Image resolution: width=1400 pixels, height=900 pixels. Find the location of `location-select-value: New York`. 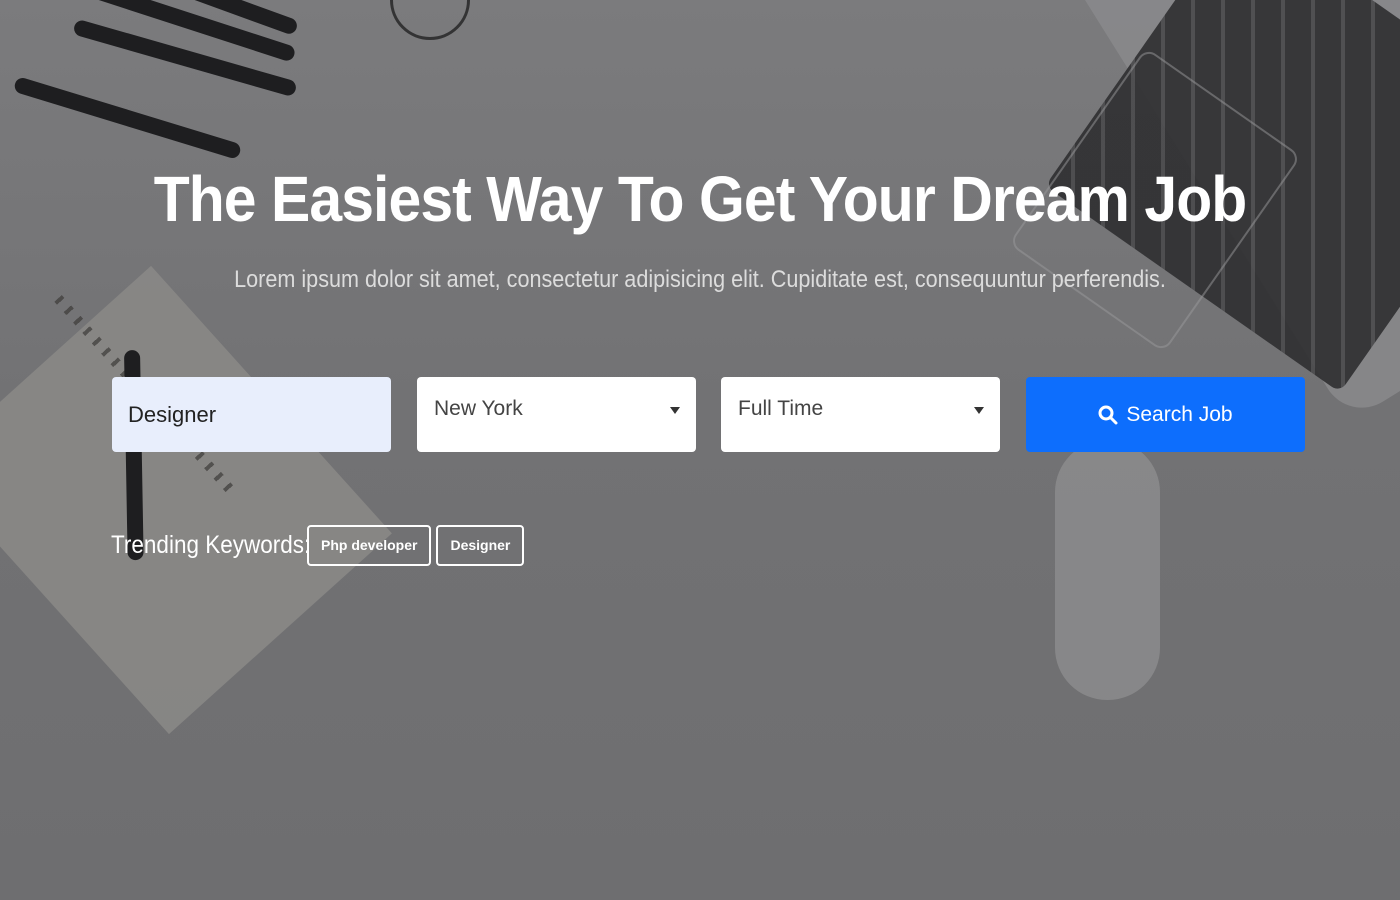

location-select-value: New York is located at coordinates (478, 408).